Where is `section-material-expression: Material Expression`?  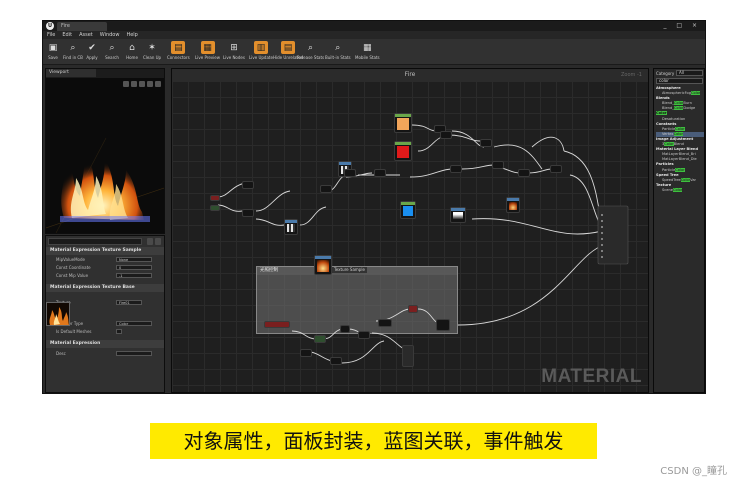
section-material-expression: Material Expression is located at coordinates (105, 344).